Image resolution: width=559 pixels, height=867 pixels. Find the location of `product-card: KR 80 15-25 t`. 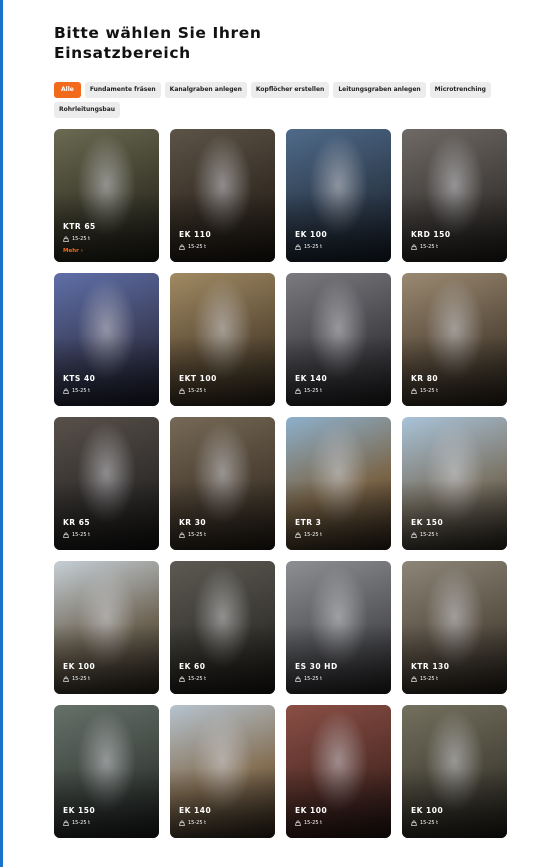

product-card: KR 80 15-25 t is located at coordinates (454, 339).